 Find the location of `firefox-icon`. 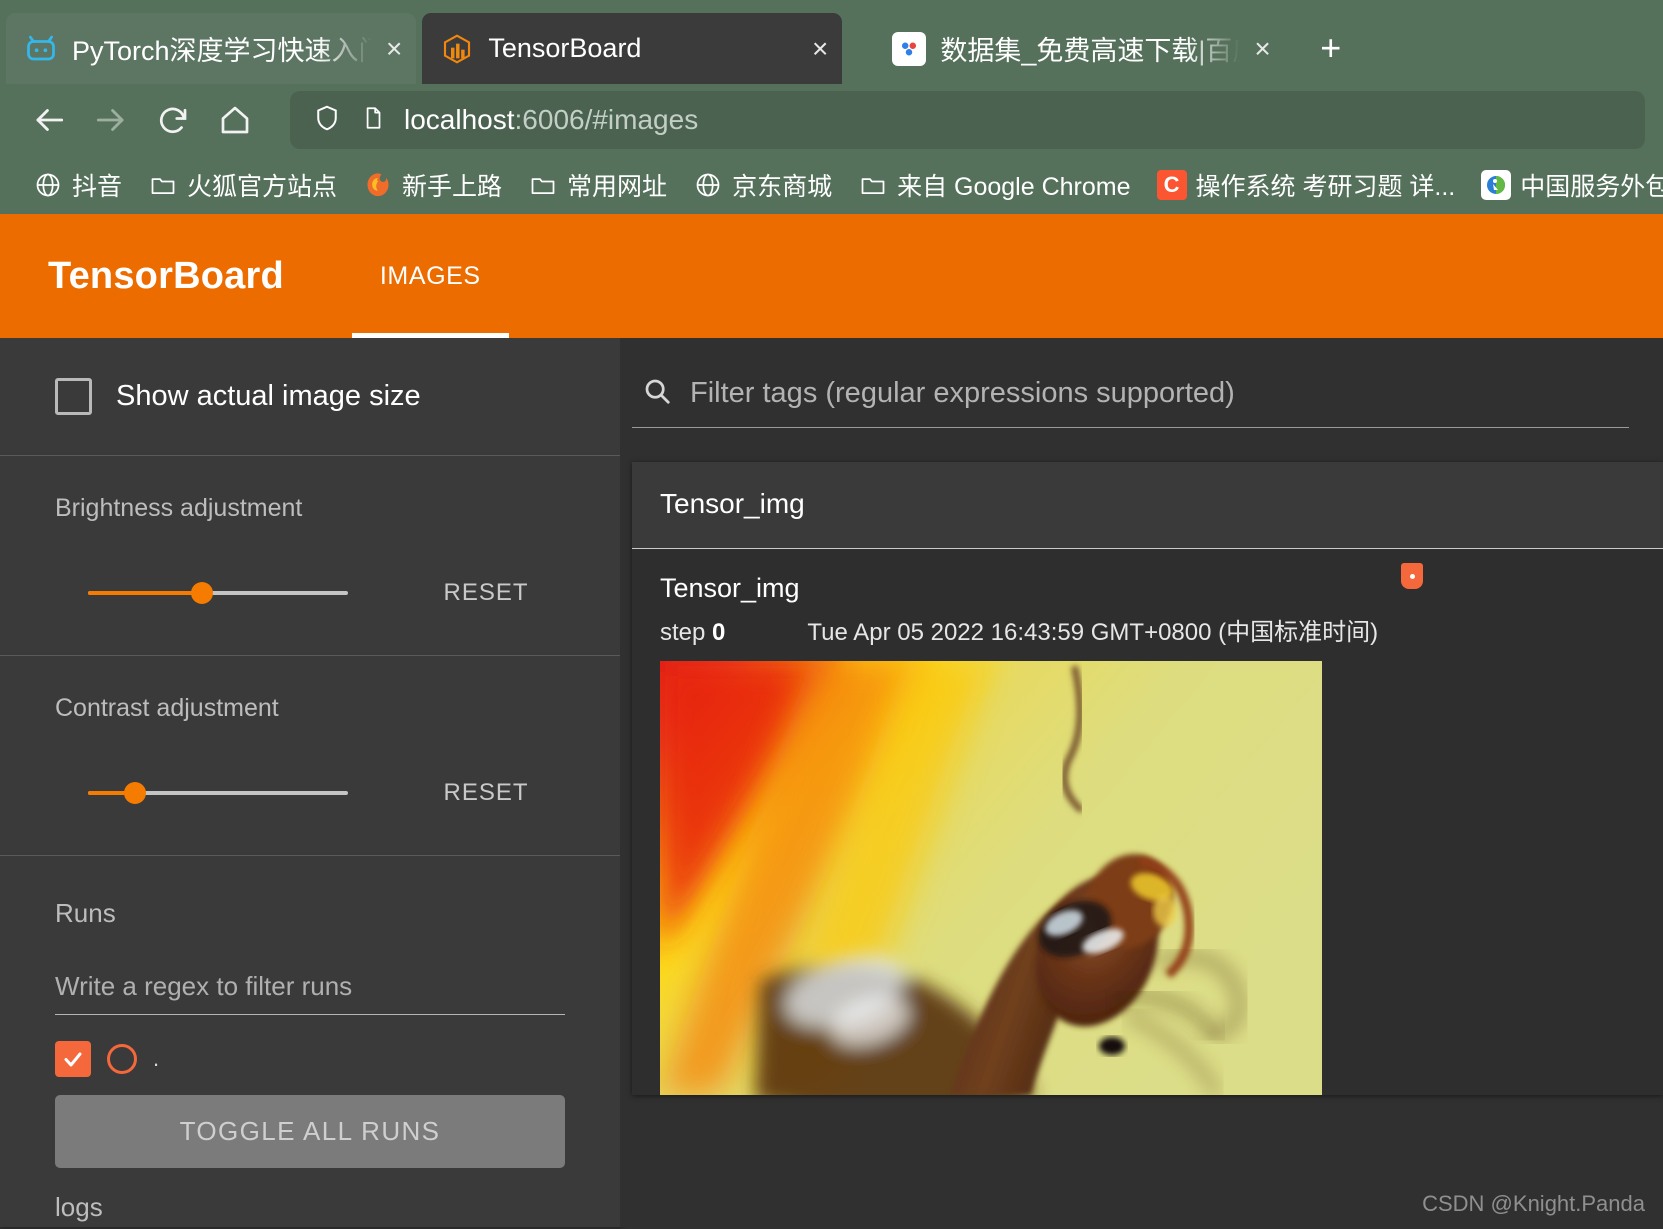

firefox-icon is located at coordinates (378, 185).